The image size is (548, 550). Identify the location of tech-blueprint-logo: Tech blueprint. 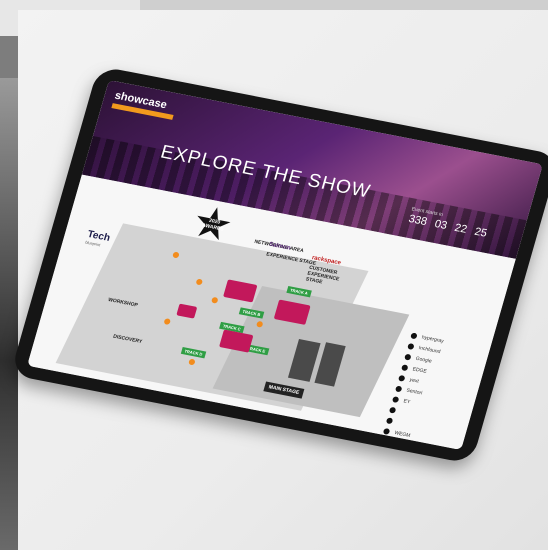
(98, 239).